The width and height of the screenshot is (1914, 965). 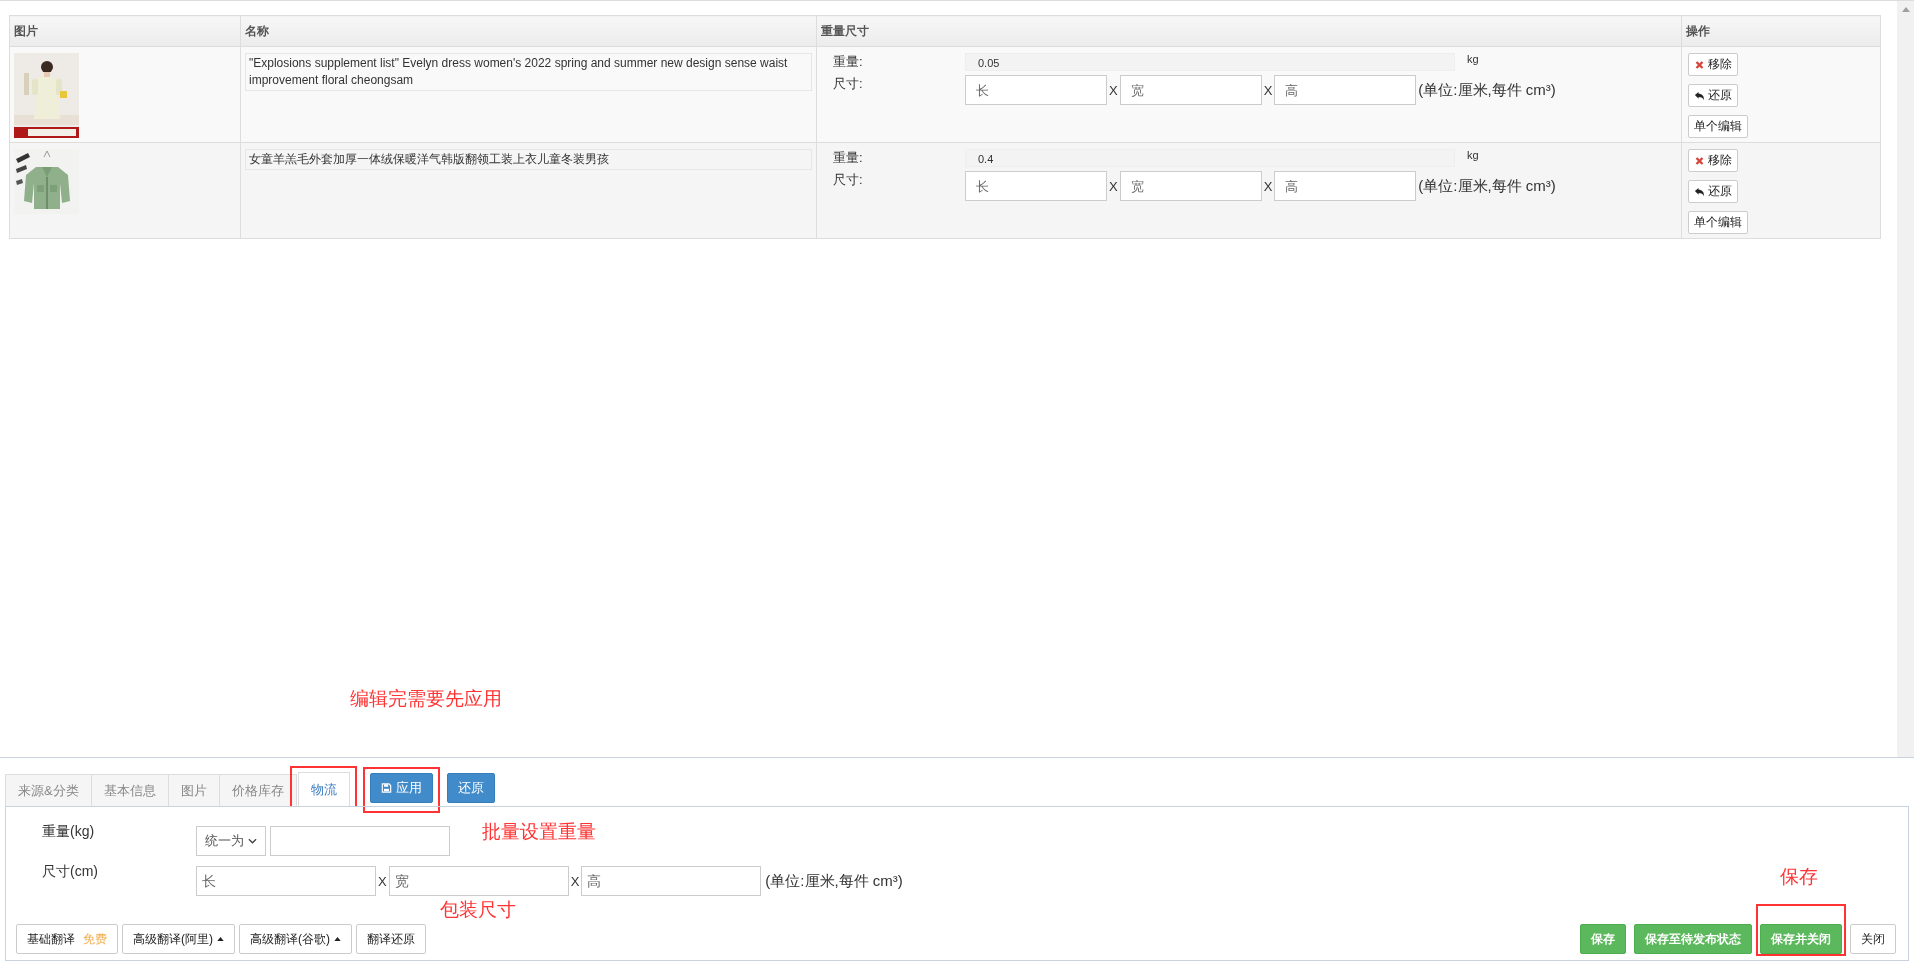 I want to click on chevron-down-icon, so click(x=252, y=841).